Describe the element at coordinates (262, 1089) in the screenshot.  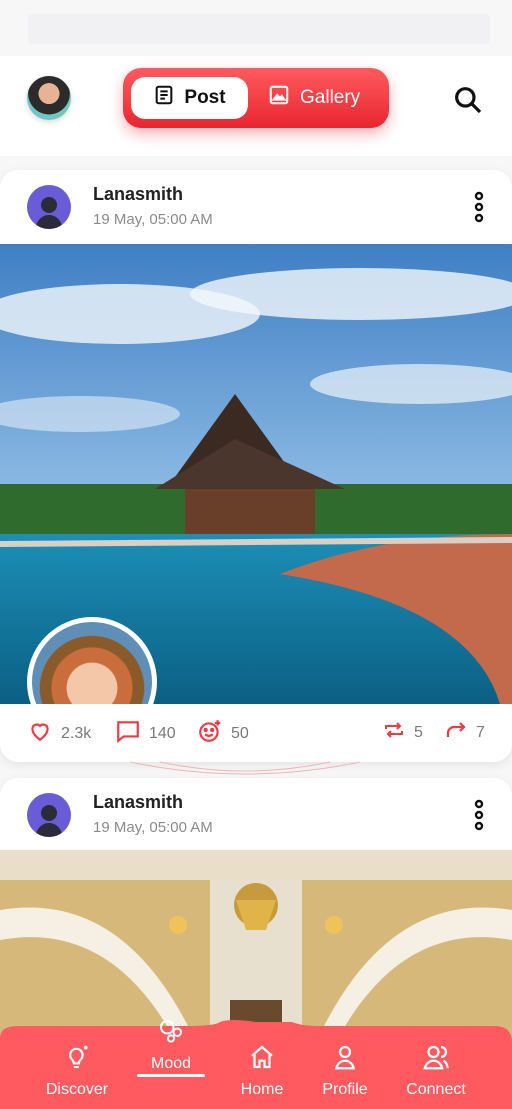
I see `nav-home-label: Home` at that location.